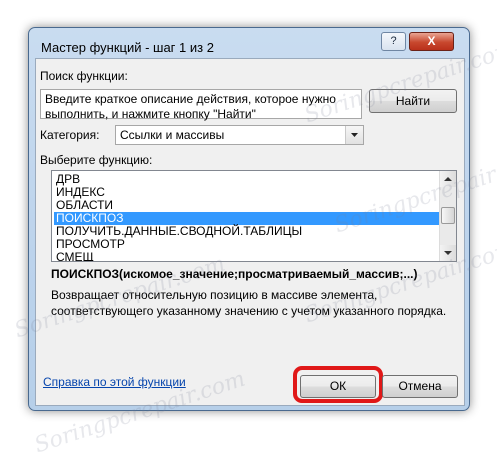 The width and height of the screenshot is (497, 458). What do you see at coordinates (413, 101) in the screenshot?
I see `find-button: Найти` at bounding box center [413, 101].